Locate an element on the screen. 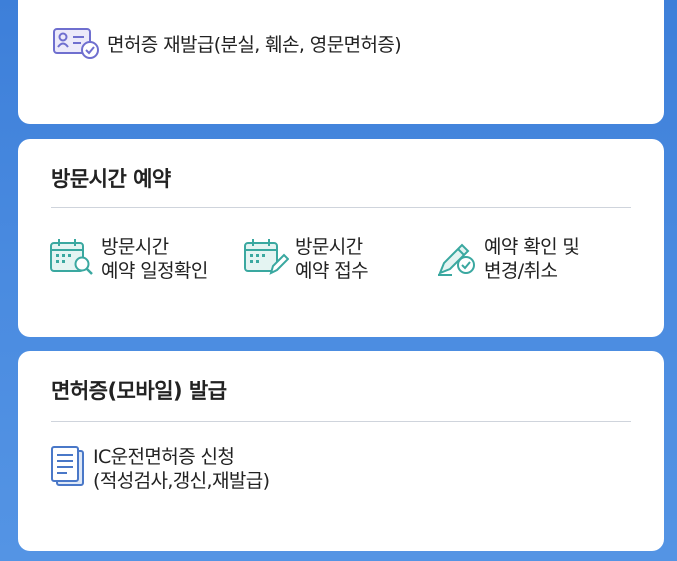  pen-check-icon is located at coordinates (457, 259).